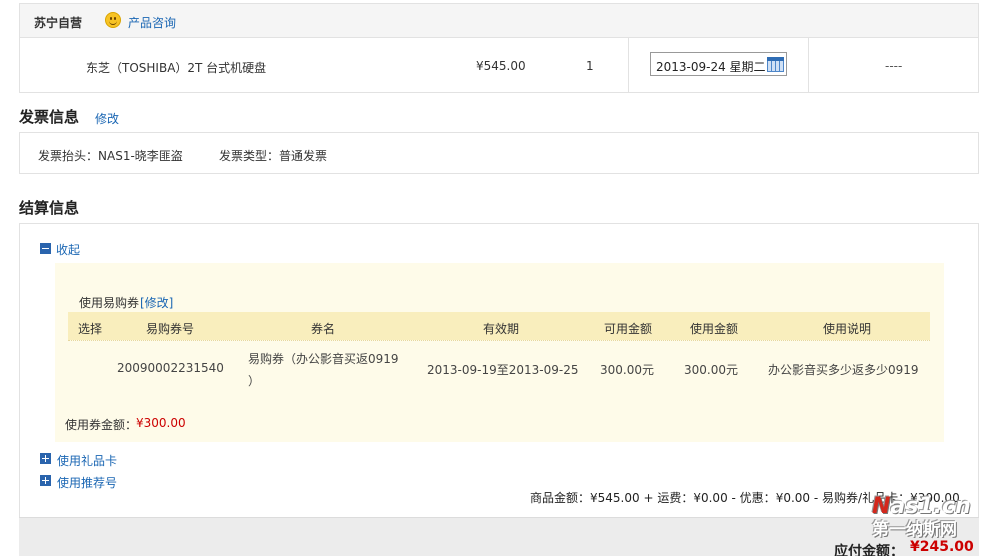 Image resolution: width=992 pixels, height=556 pixels. Describe the element at coordinates (869, 550) in the screenshot. I see `payable-label: 应付金额：` at that location.